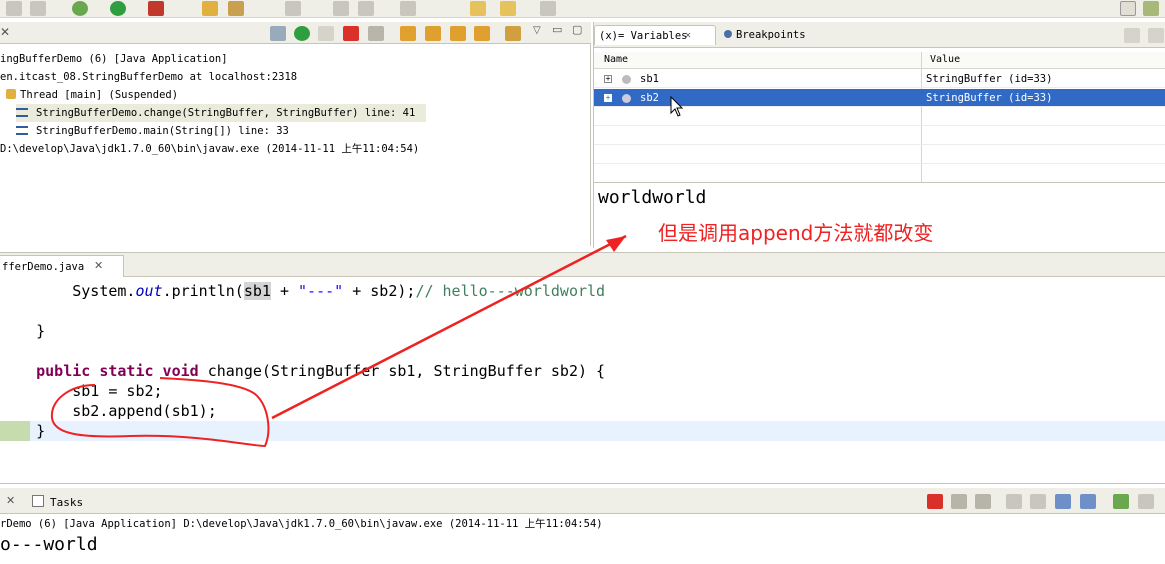  What do you see at coordinates (160, 412) in the screenshot?
I see `annotation-circle` at bounding box center [160, 412].